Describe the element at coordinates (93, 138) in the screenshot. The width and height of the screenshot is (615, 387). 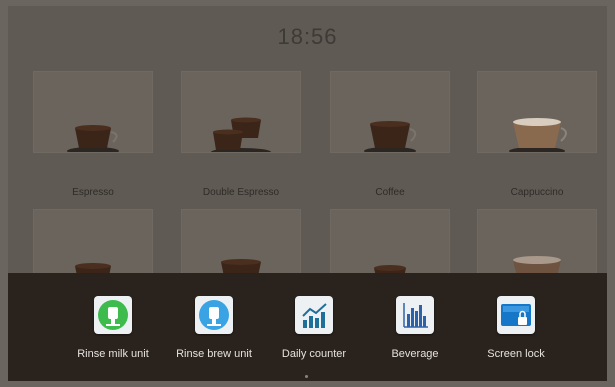
I see `espresso-cup-icon` at that location.